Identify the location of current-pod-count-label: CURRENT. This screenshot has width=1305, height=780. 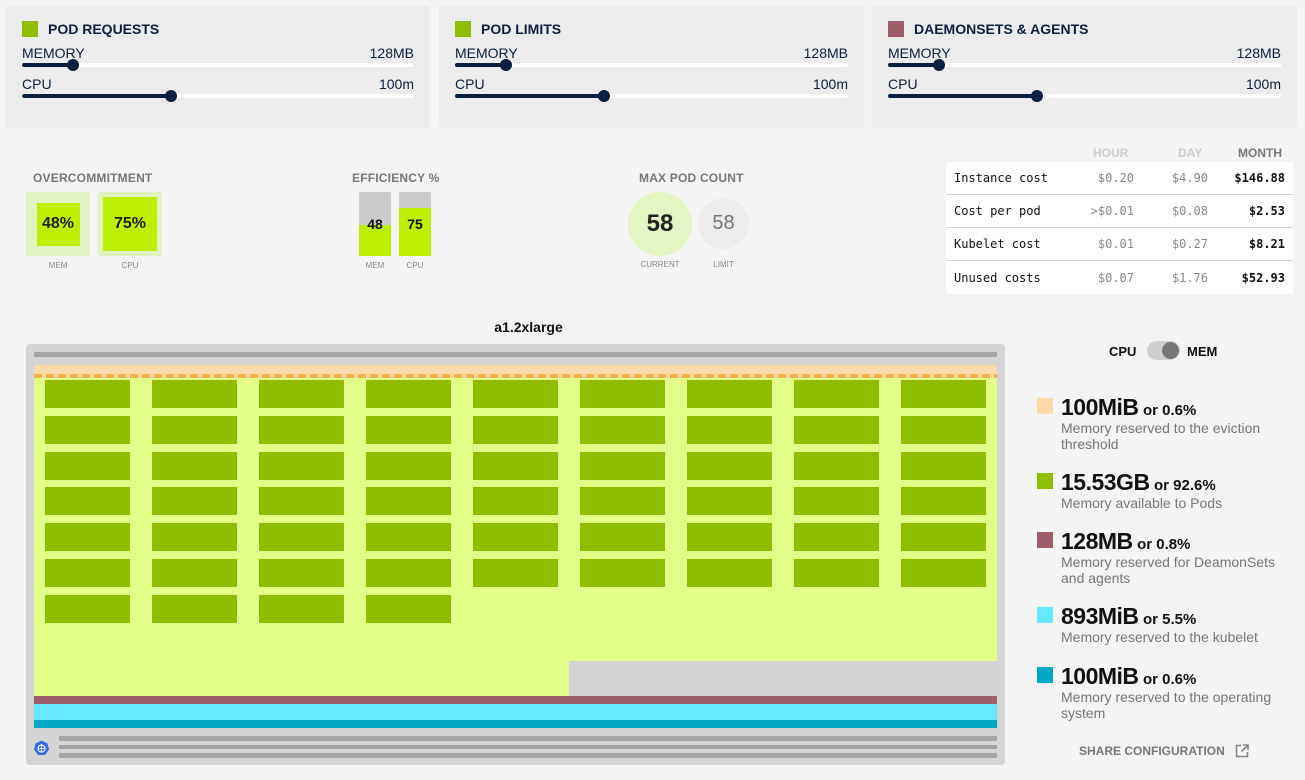
(660, 264).